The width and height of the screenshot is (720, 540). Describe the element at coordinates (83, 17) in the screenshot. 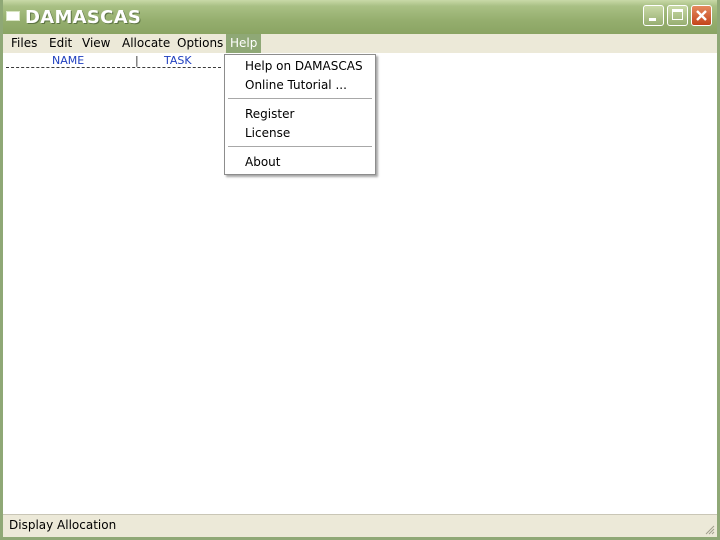

I see `window-title: DAMASCAS` at that location.